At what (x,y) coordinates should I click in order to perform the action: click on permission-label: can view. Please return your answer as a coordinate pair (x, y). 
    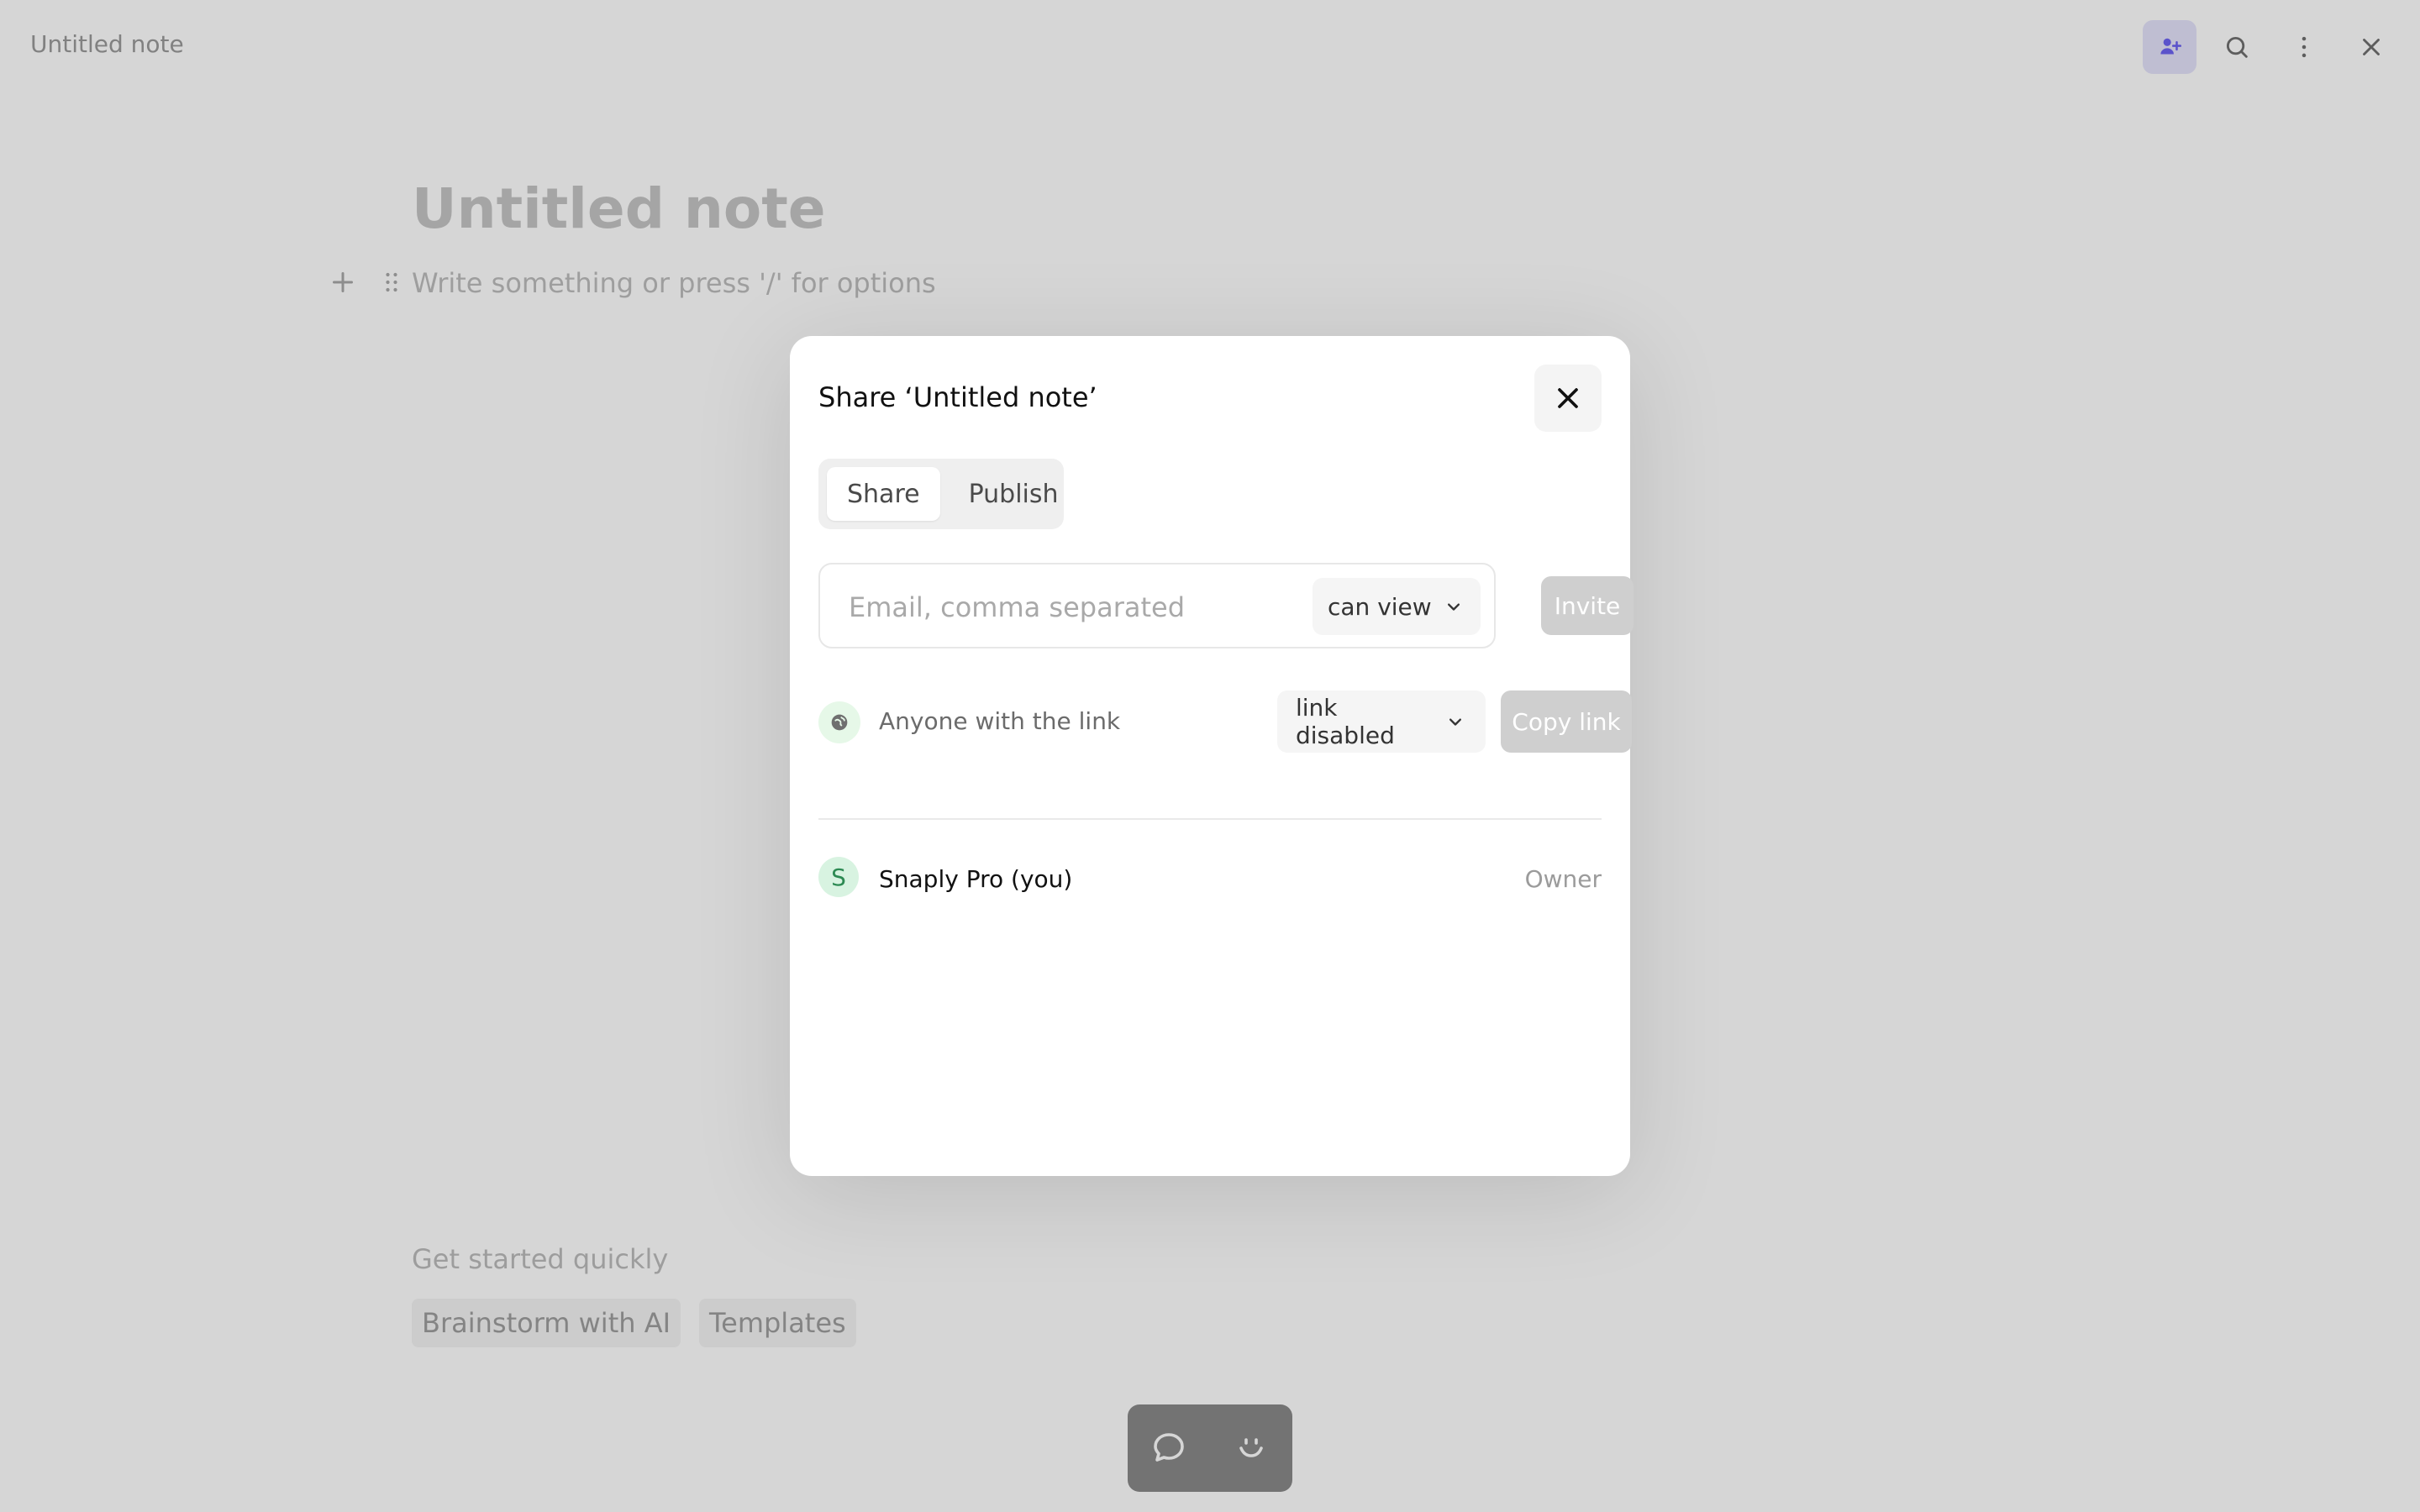
    Looking at the image, I should click on (1380, 606).